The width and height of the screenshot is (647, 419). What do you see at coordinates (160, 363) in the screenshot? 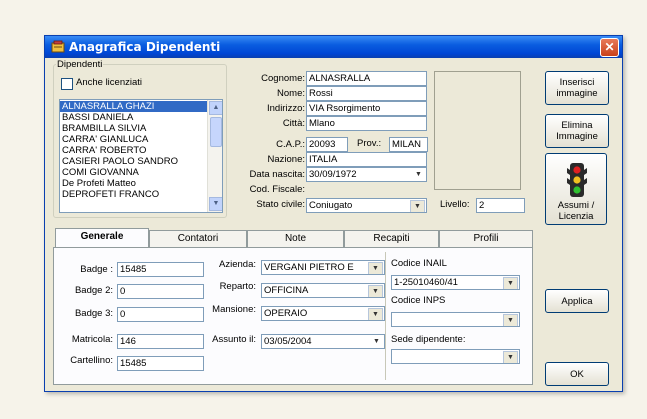
I see `cartellino-field: 15485` at bounding box center [160, 363].